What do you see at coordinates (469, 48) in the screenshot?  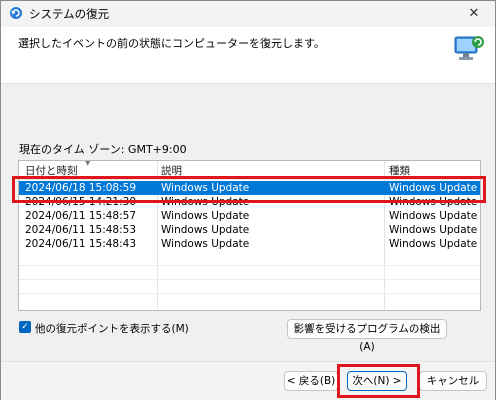 I see `computer-restore-icon` at bounding box center [469, 48].